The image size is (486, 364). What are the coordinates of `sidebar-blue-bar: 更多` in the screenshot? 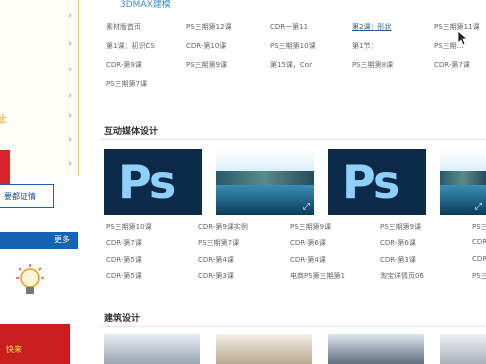 It's located at (39, 240).